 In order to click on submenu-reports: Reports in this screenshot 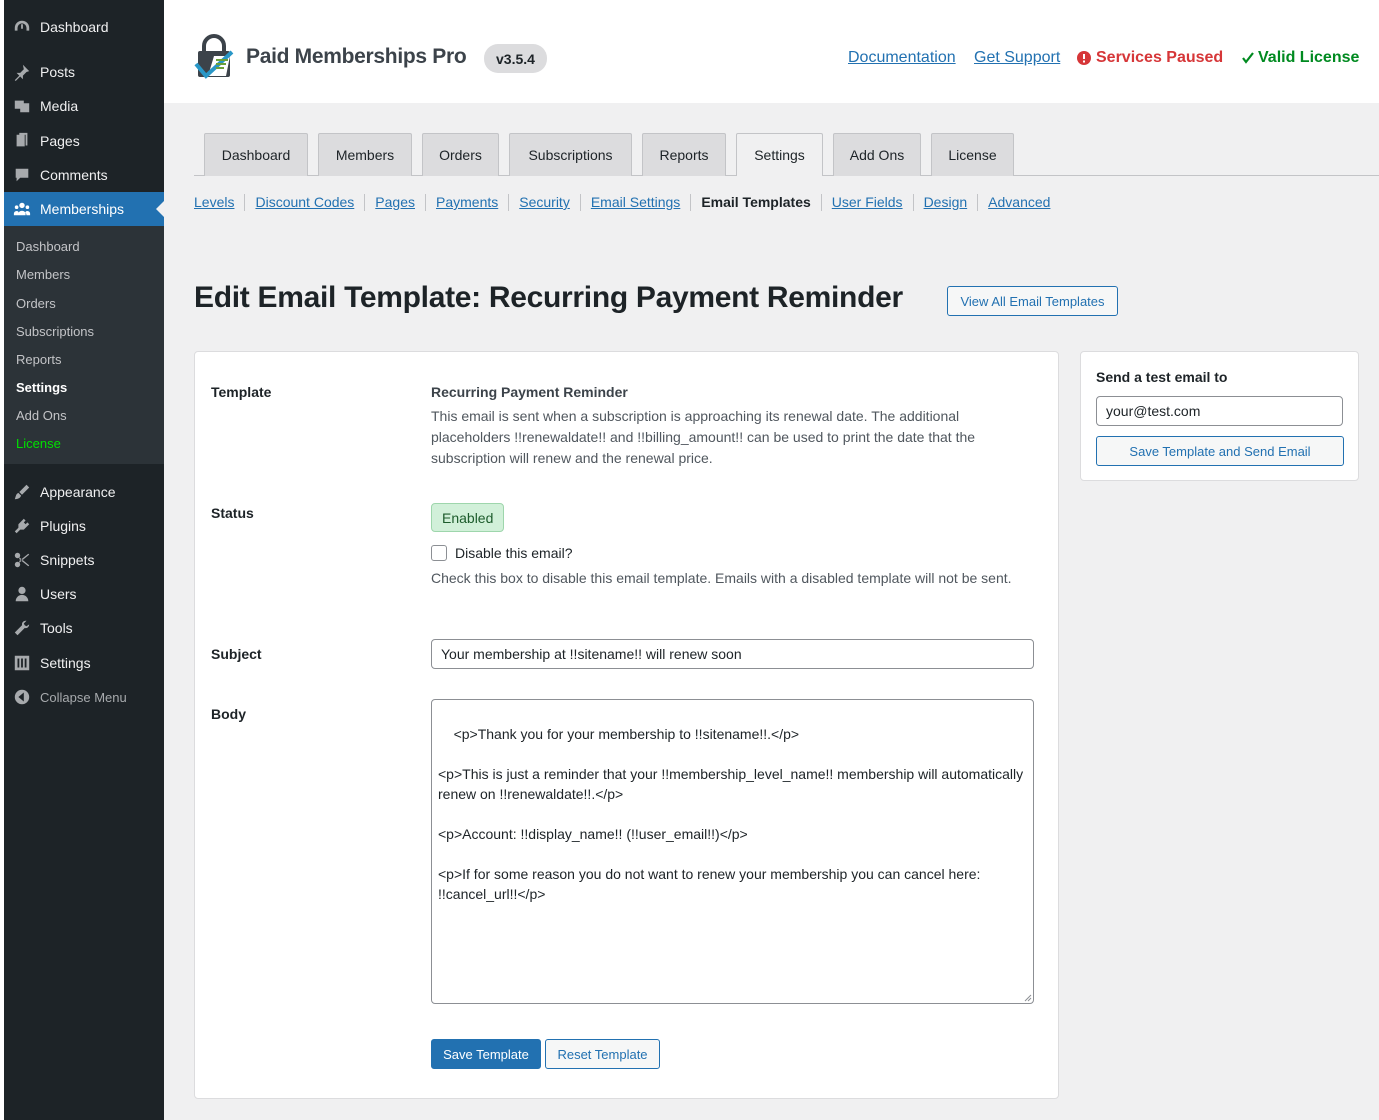, I will do `click(39, 359)`.